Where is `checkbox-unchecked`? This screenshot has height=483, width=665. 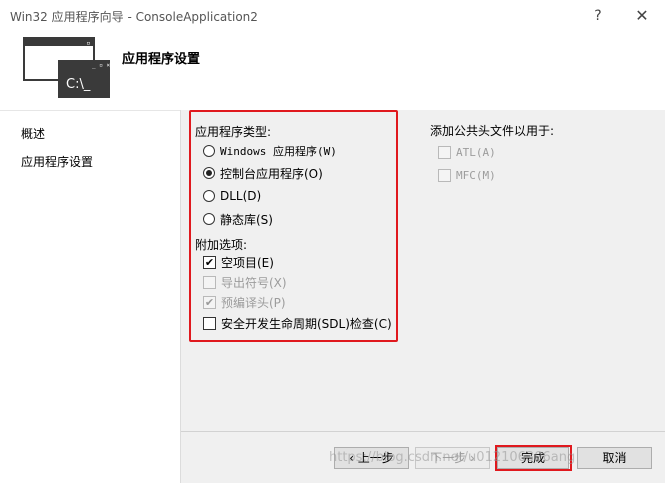 checkbox-unchecked is located at coordinates (209, 323).